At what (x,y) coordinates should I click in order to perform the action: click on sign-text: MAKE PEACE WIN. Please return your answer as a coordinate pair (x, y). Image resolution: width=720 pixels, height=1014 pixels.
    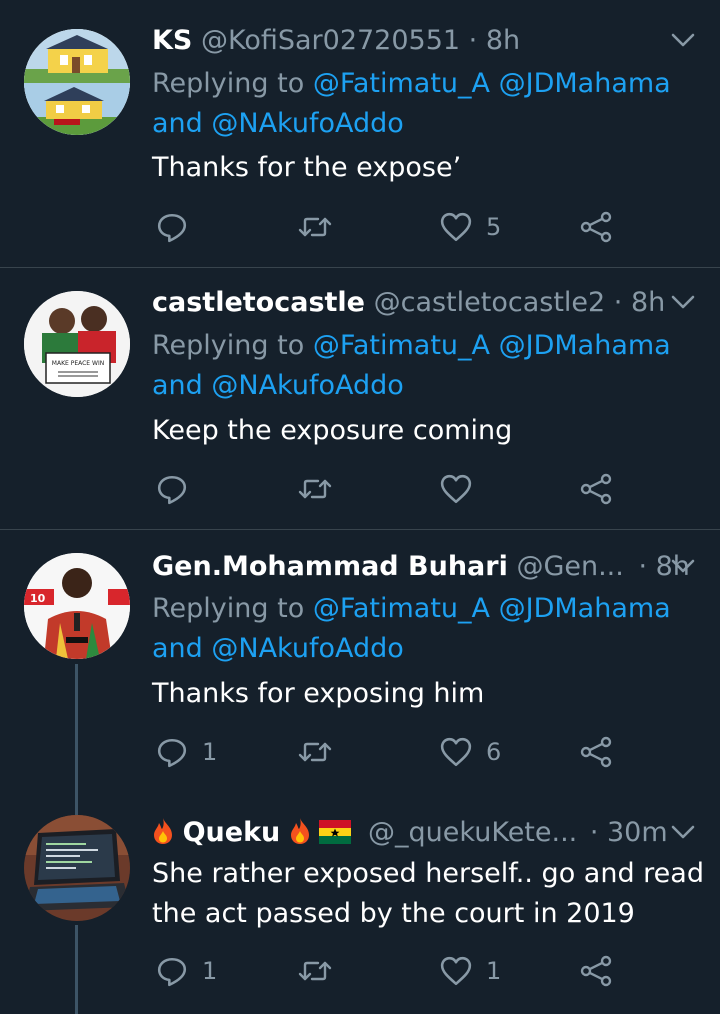
    Looking at the image, I should click on (78, 363).